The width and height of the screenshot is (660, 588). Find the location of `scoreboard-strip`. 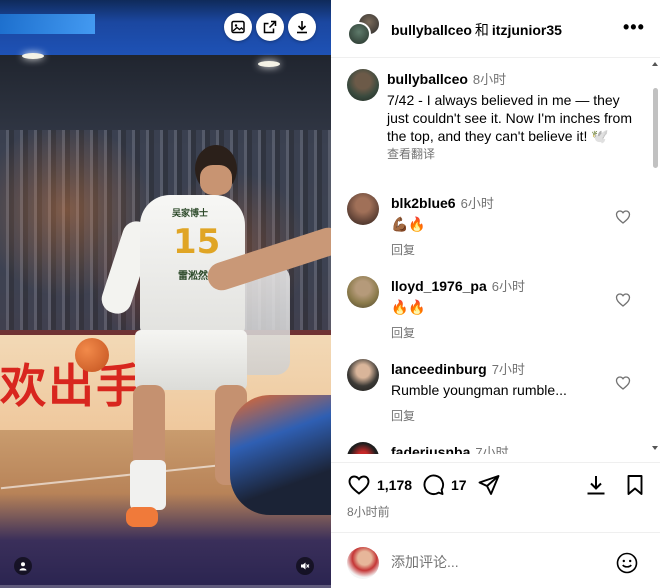

scoreboard-strip is located at coordinates (47, 24).